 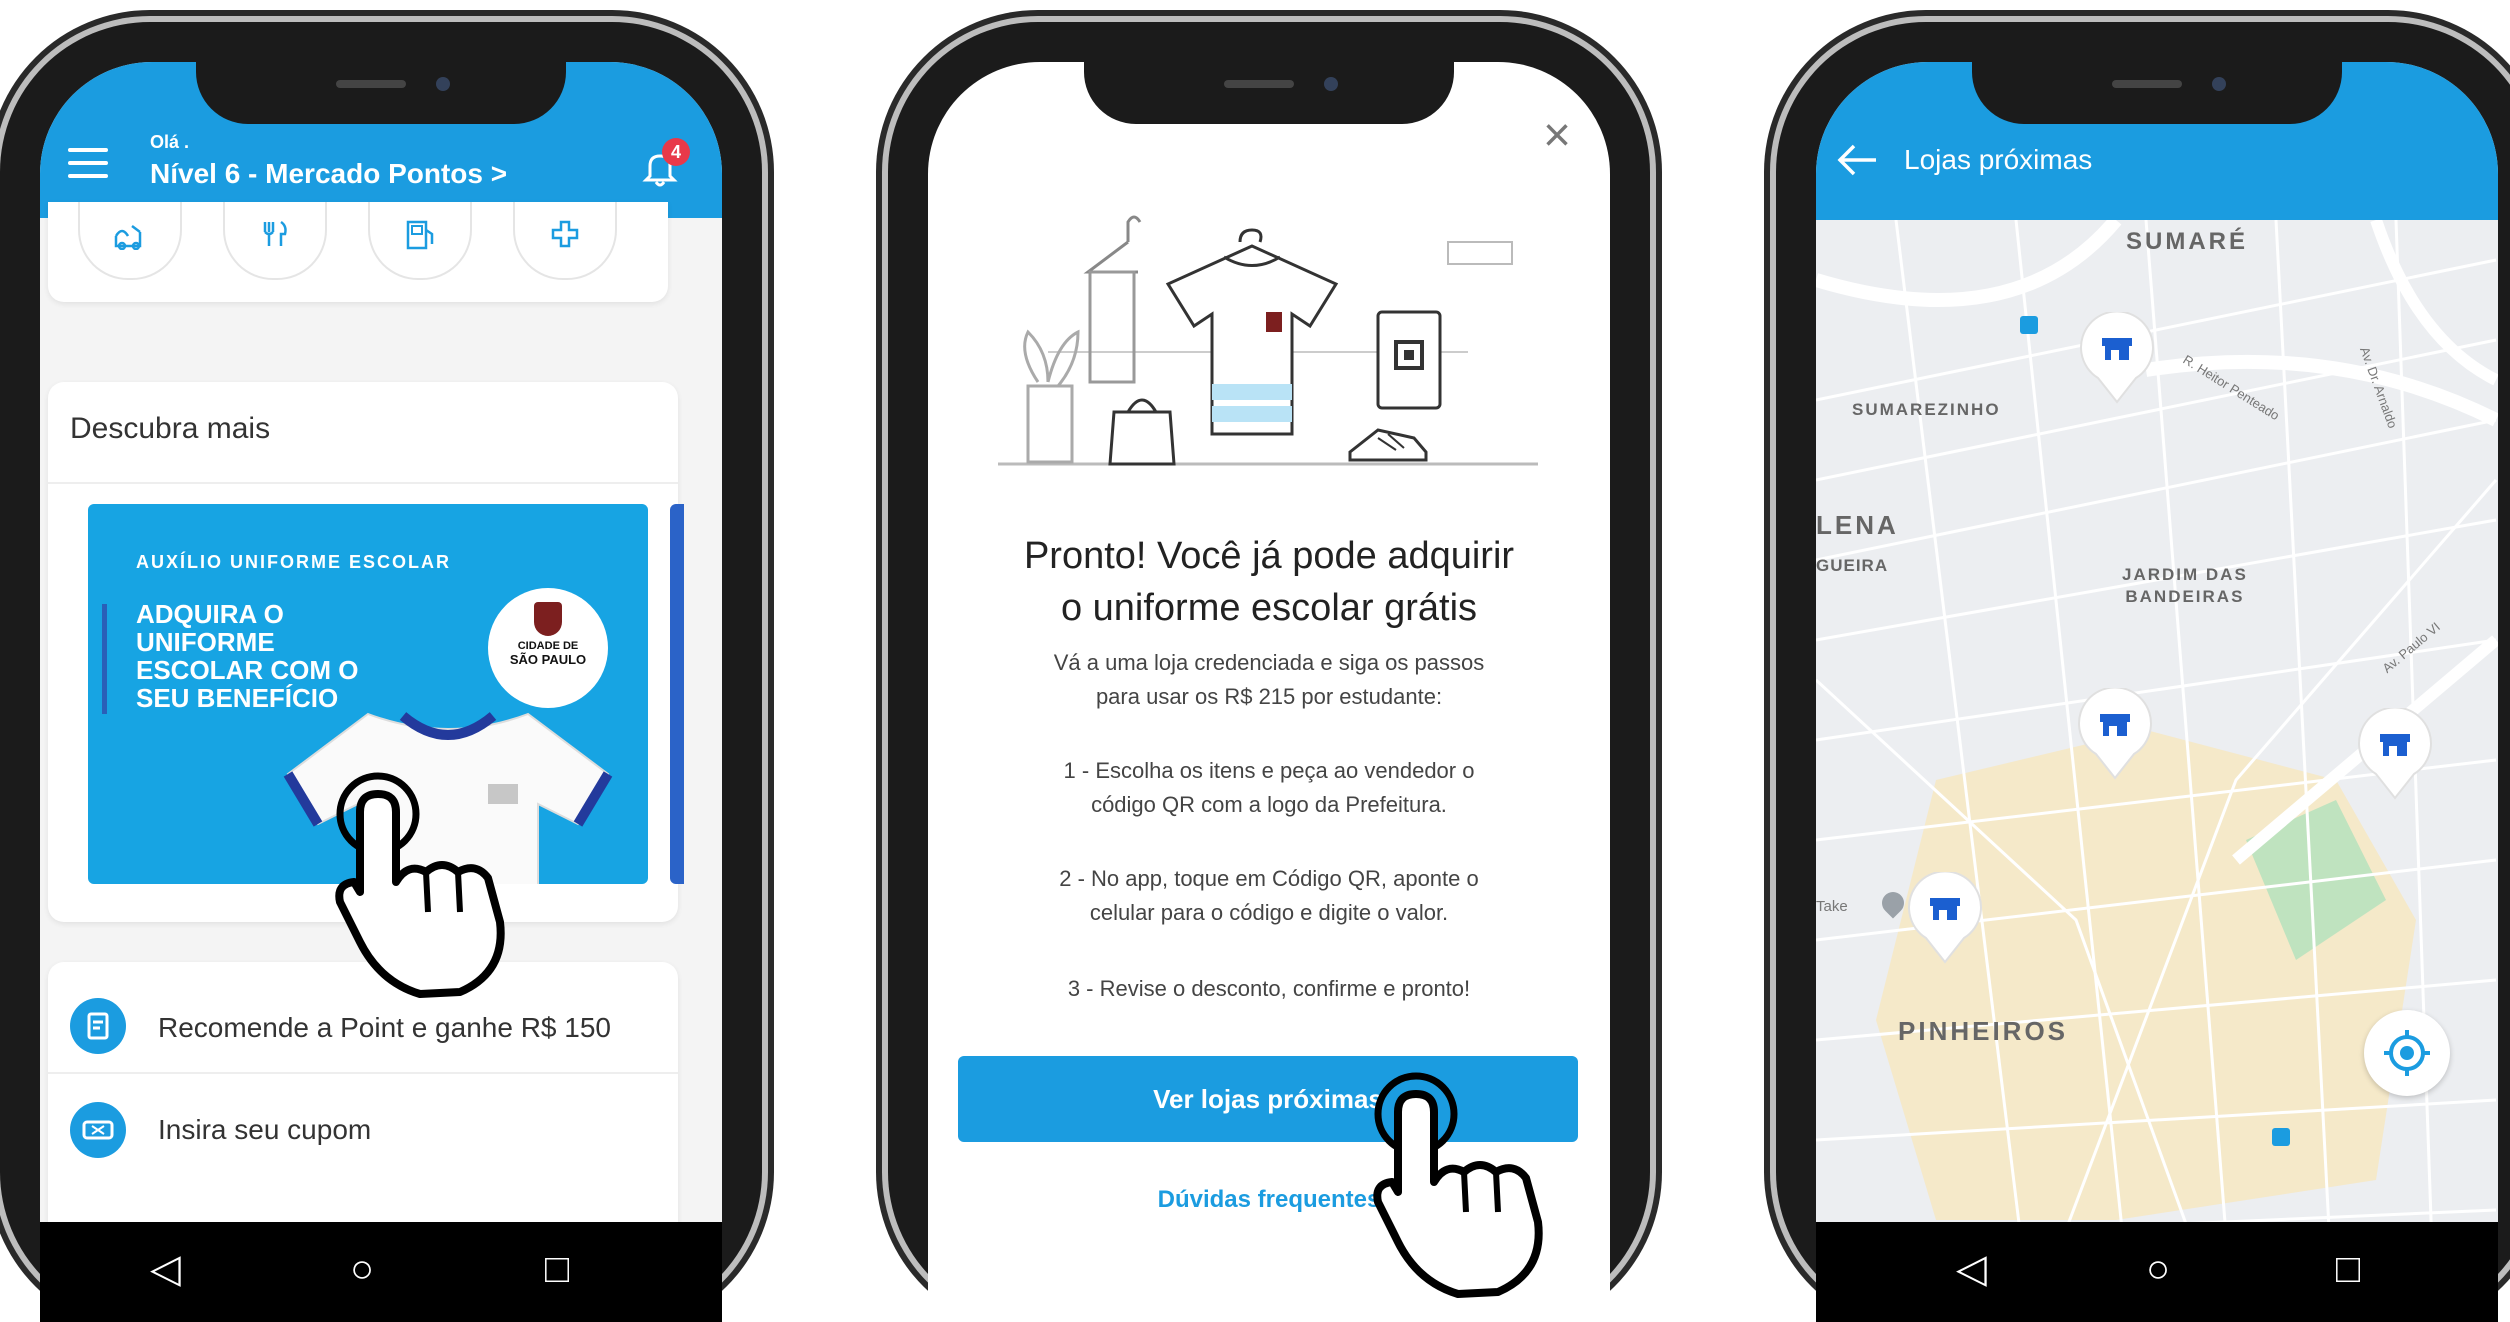 What do you see at coordinates (328, 174) in the screenshot?
I see `level-link: Nível 6 - Mercado Pontos >` at bounding box center [328, 174].